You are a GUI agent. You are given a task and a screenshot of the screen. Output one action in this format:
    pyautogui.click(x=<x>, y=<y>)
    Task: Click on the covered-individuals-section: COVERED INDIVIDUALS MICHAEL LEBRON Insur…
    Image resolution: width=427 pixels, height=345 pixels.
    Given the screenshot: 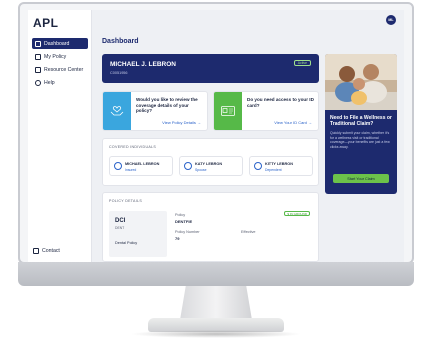 What is the action you would take?
    pyautogui.click(x=210, y=162)
    